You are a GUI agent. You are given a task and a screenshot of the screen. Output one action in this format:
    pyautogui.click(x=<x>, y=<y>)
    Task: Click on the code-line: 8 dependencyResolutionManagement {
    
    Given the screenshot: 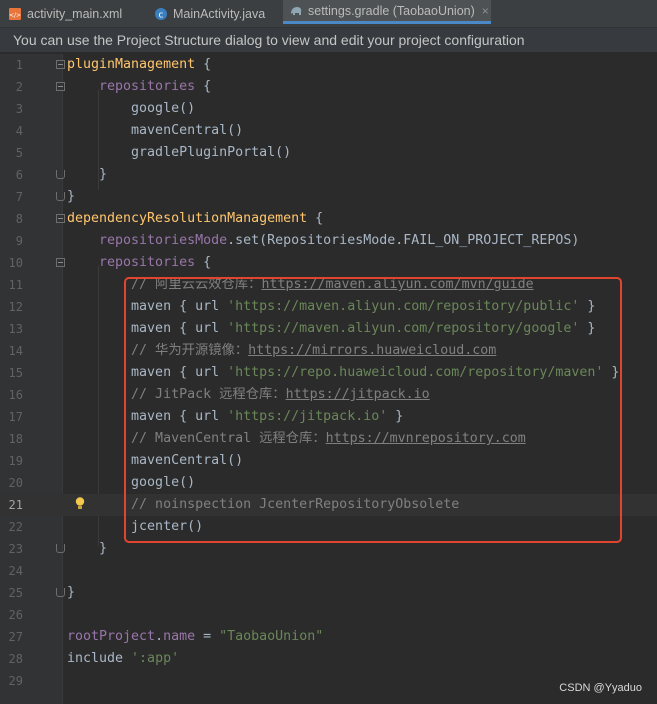 What is the action you would take?
    pyautogui.click(x=328, y=219)
    